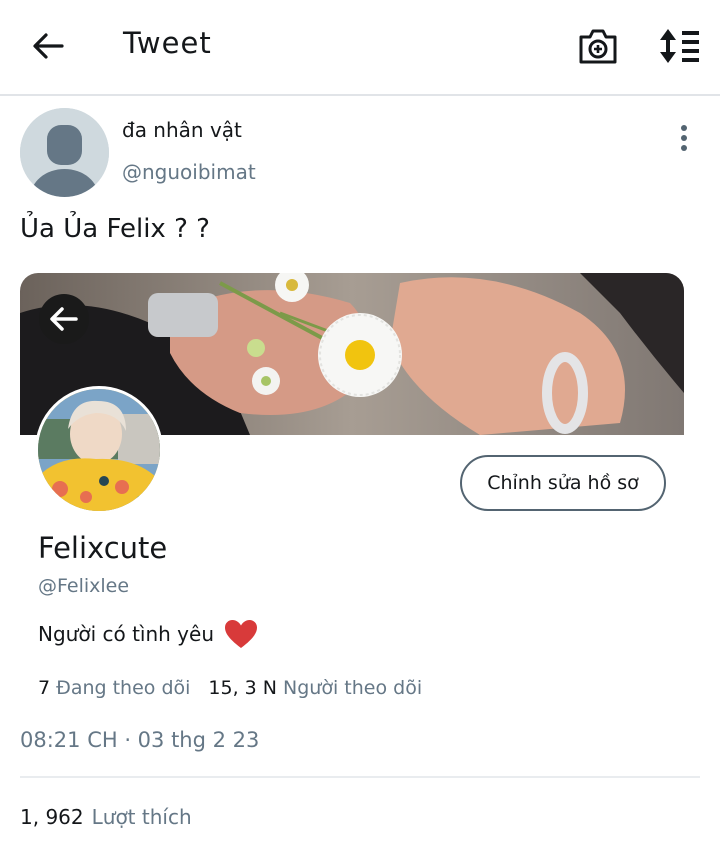 This screenshot has width=720, height=847. What do you see at coordinates (126, 634) in the screenshot?
I see `bio-text: Người có tình yêu` at bounding box center [126, 634].